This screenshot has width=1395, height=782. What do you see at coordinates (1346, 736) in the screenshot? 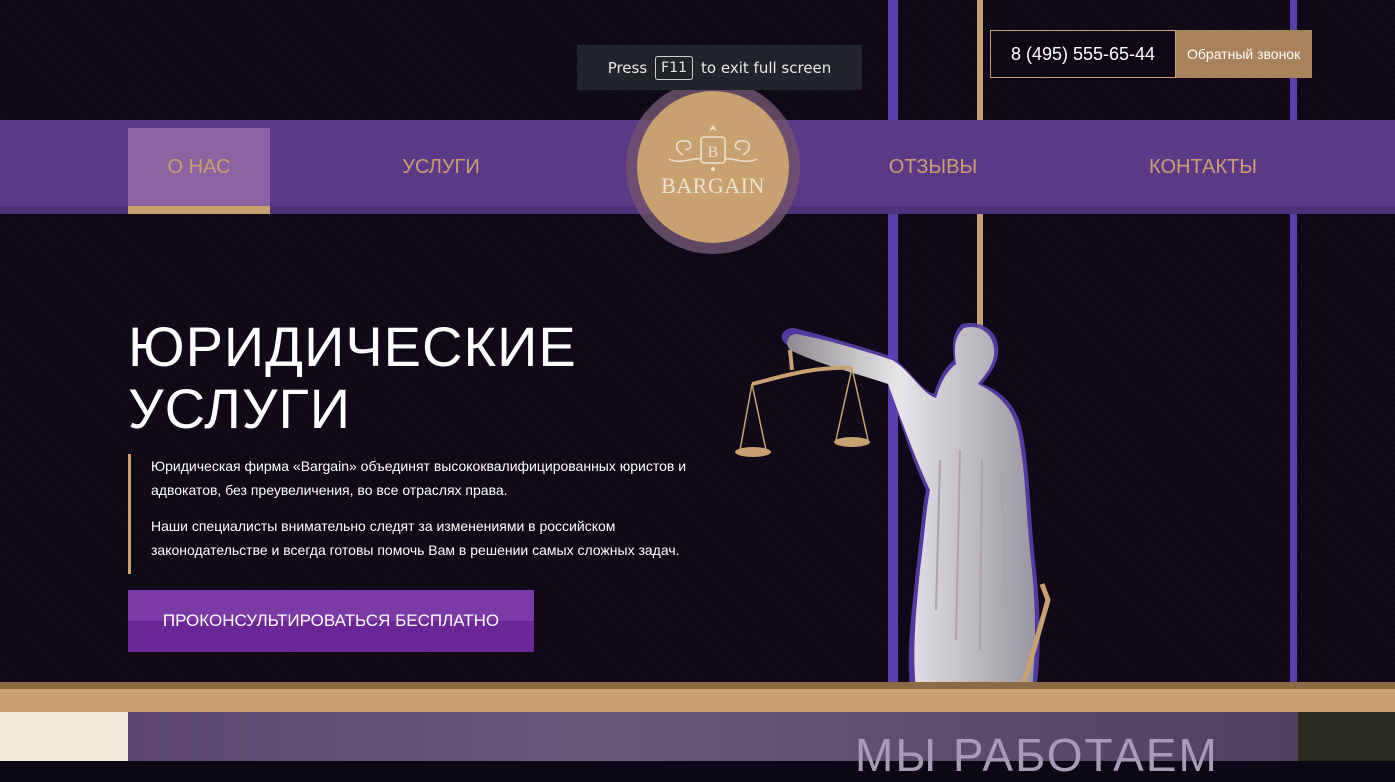
I see `next-section-right-panel` at bounding box center [1346, 736].